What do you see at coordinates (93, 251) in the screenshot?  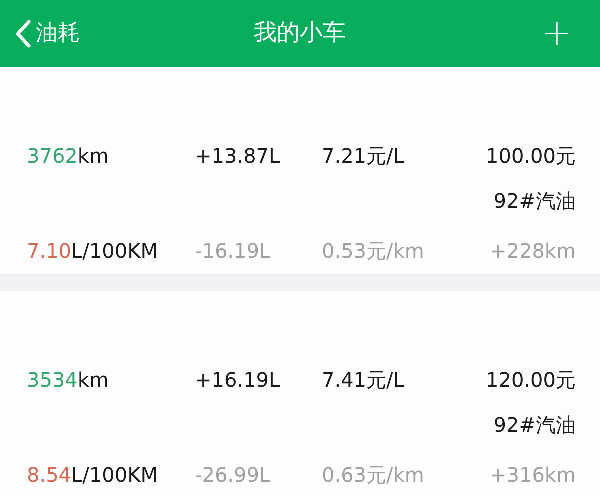 I see `consumption-rate: 7.10L/100KM` at bounding box center [93, 251].